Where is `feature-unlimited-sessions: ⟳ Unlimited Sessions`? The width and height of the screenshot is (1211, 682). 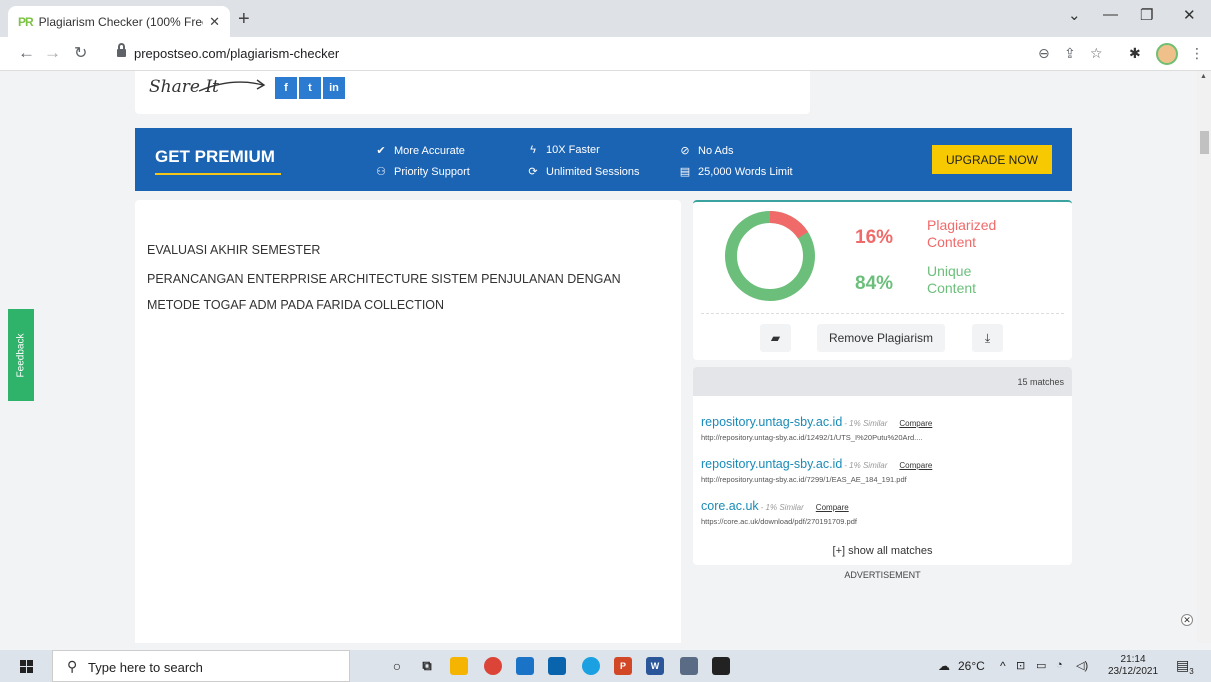
feature-unlimited-sessions: ⟳ Unlimited Sessions is located at coordinates (584, 172).